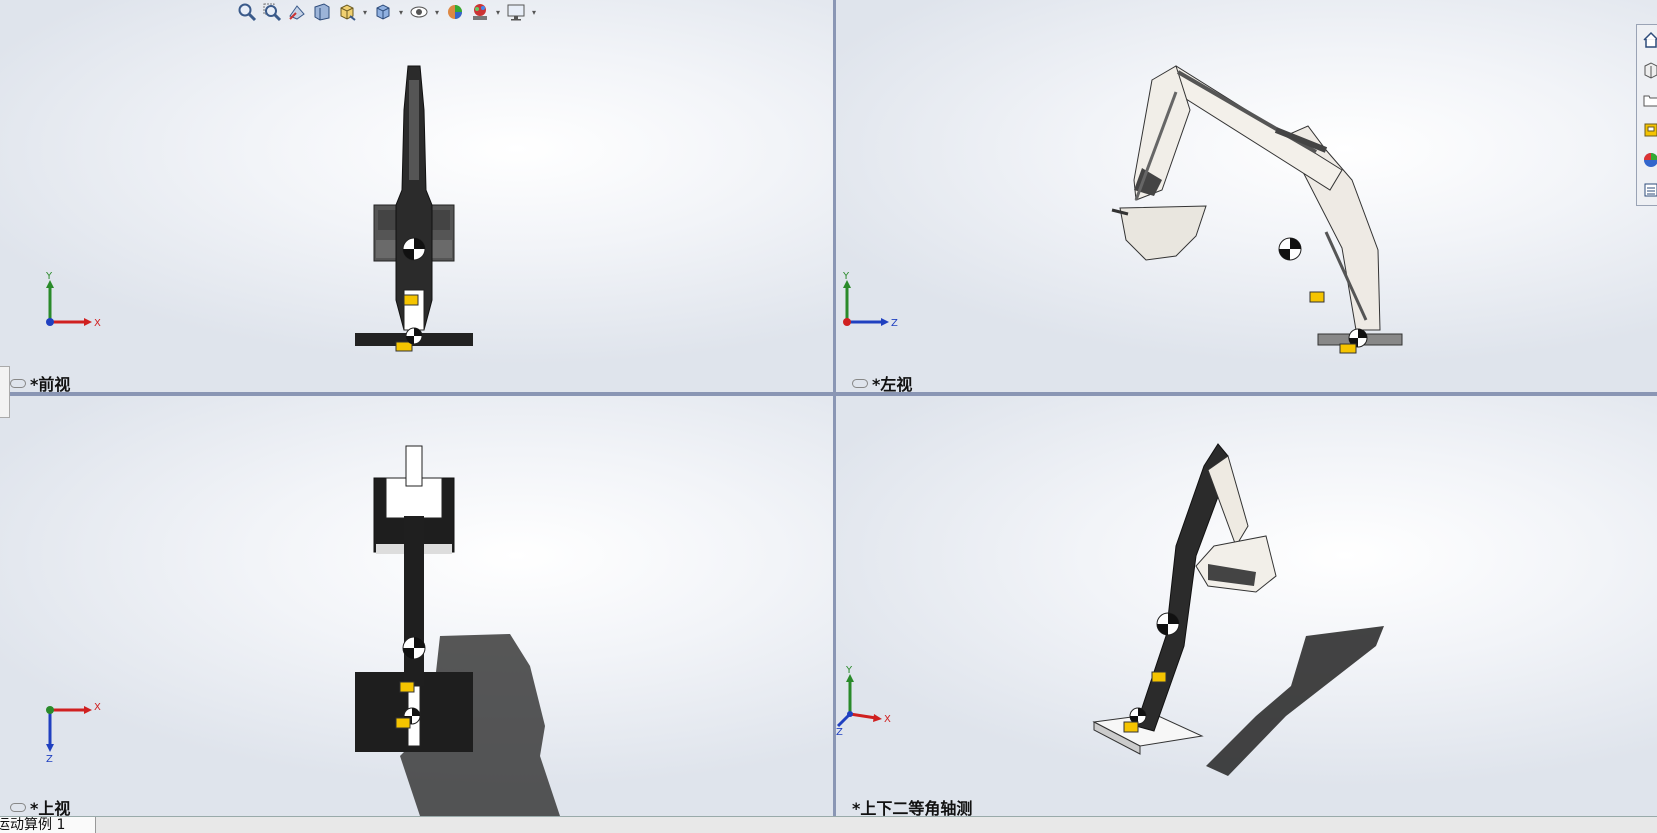  Describe the element at coordinates (272, 12) in the screenshot. I see `zoom-area-icon` at that location.